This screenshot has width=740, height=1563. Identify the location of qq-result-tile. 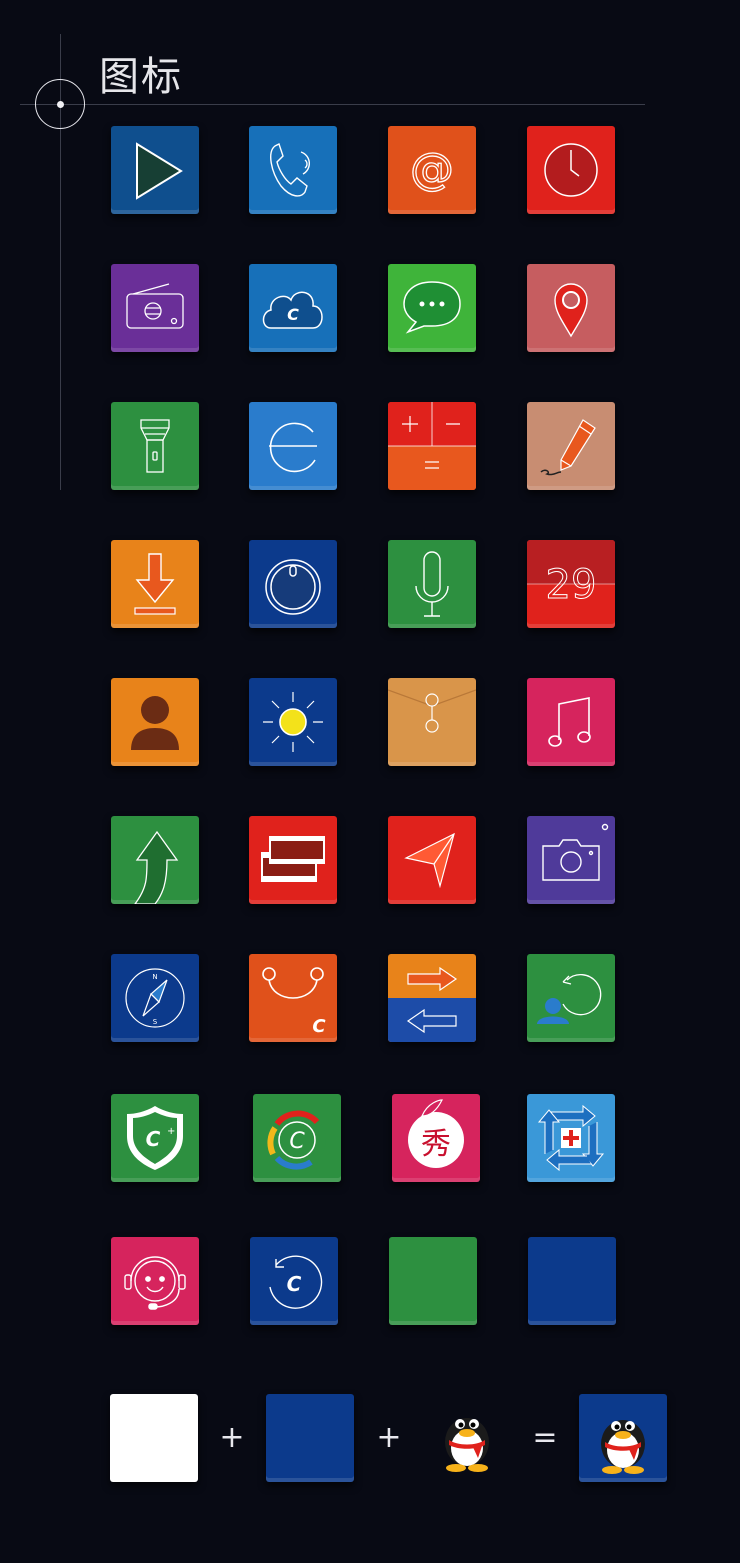
(623, 1438).